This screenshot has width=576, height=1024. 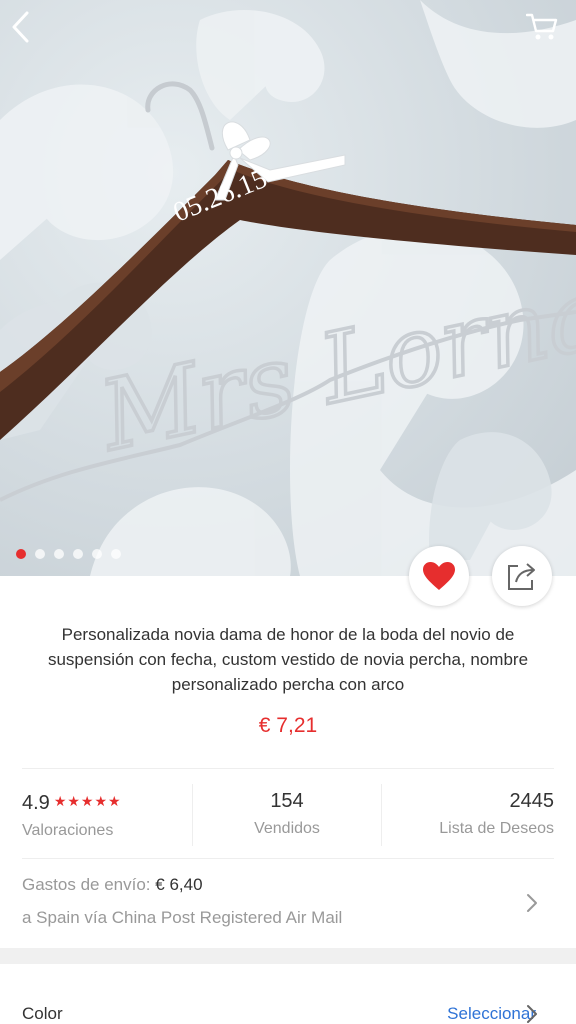 I want to click on shipping-cost: € 6,40, so click(x=179, y=884).